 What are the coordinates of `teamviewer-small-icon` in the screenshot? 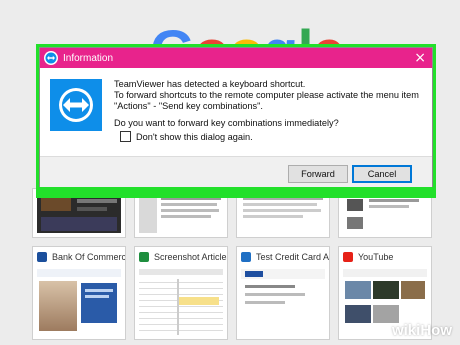 It's located at (51, 58).